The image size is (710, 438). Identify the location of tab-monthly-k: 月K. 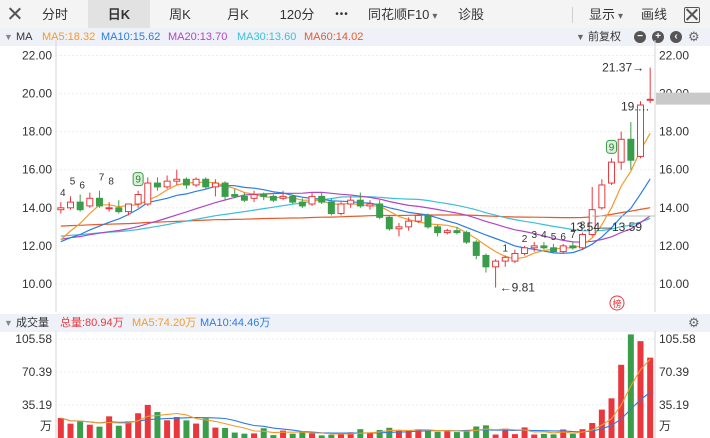
(238, 15).